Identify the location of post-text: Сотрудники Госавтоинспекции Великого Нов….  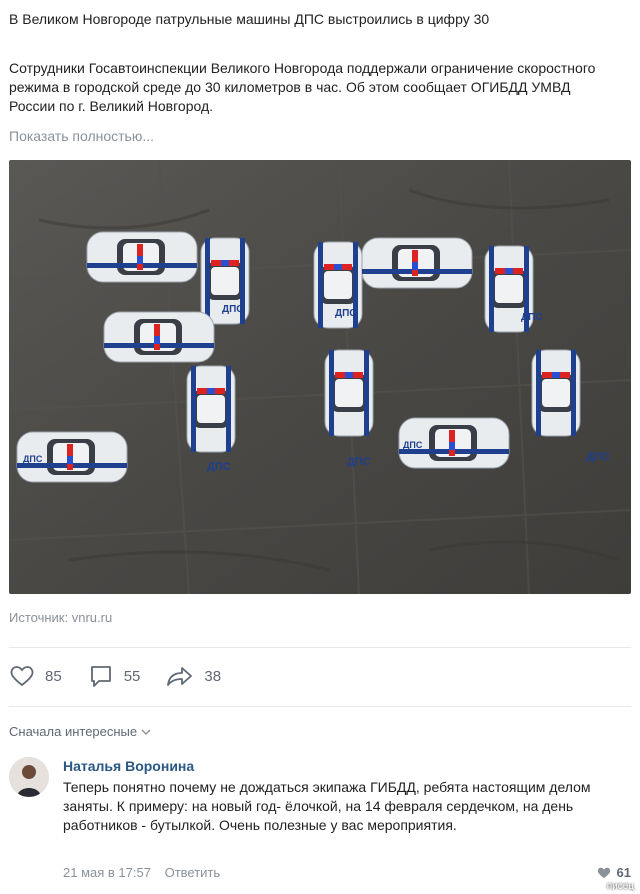
(302, 87).